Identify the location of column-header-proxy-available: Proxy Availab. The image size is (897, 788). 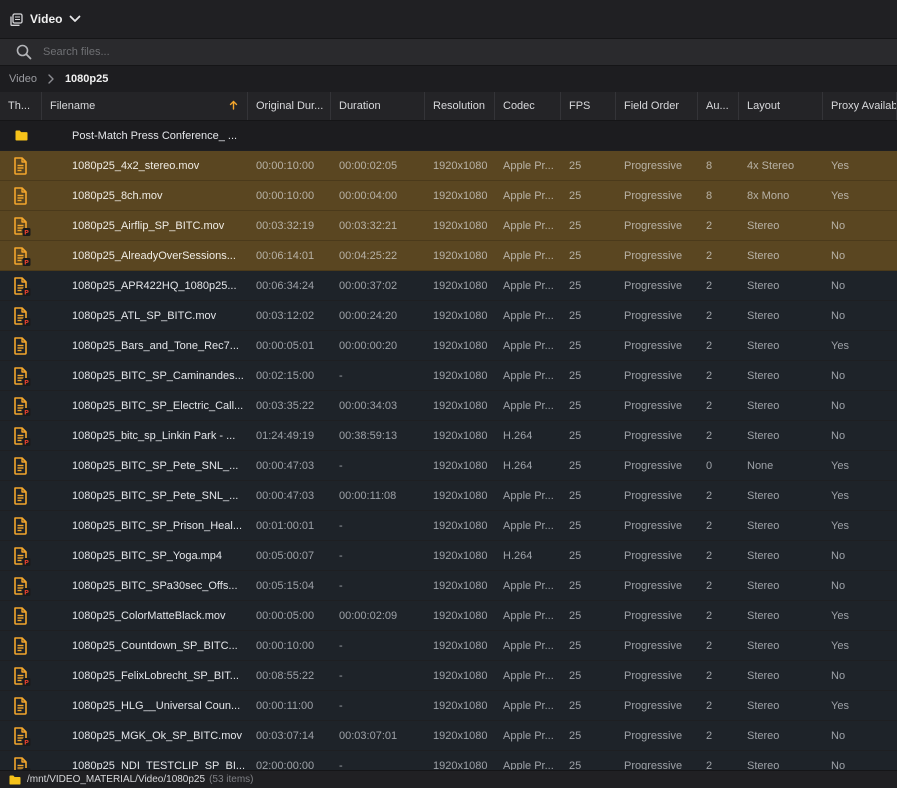
(860, 106).